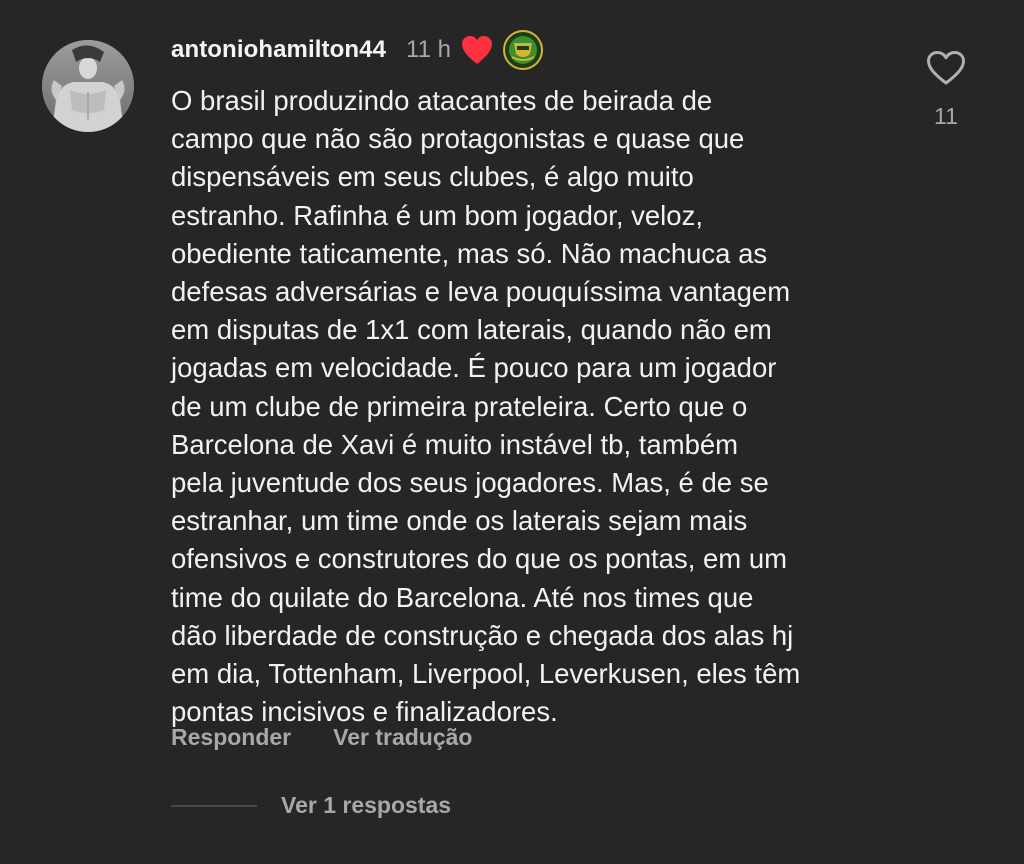 The height and width of the screenshot is (864, 1024). I want to click on view-replies-button: Ver 1 respostas, so click(366, 805).